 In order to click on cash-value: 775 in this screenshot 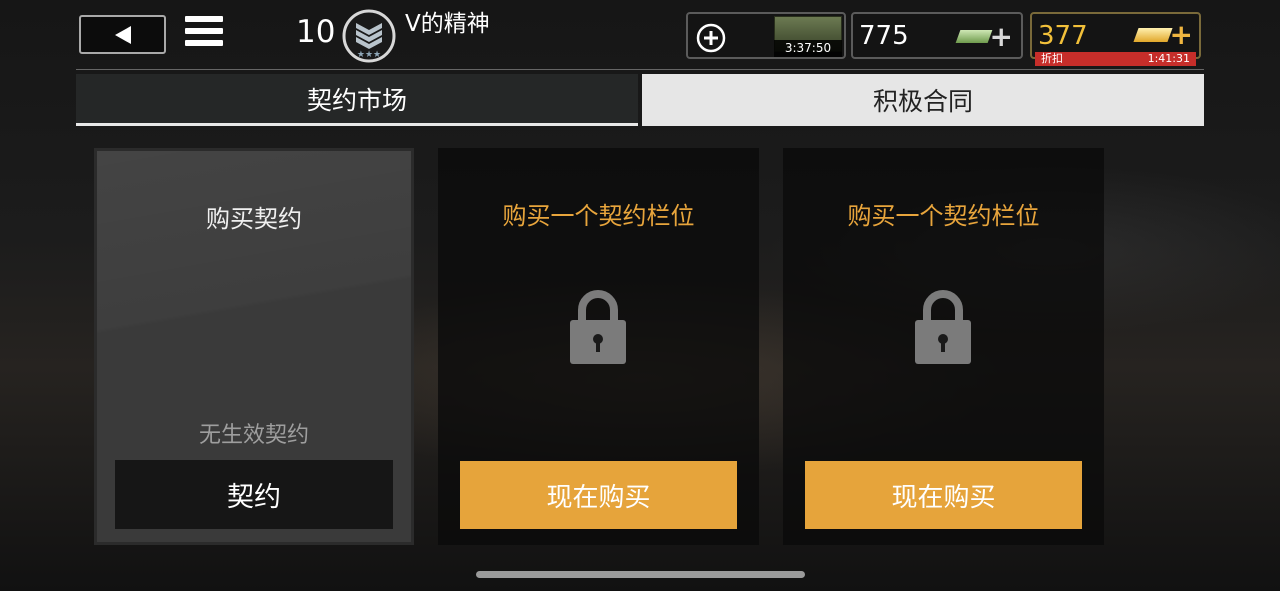, I will do `click(884, 36)`.